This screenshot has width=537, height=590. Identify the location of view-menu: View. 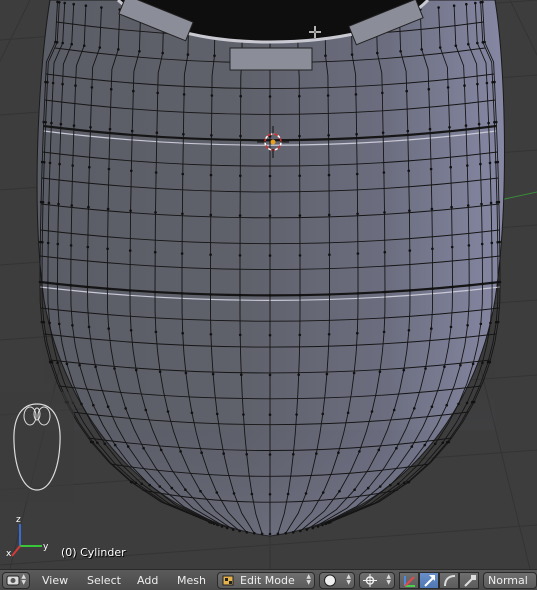
(55, 580).